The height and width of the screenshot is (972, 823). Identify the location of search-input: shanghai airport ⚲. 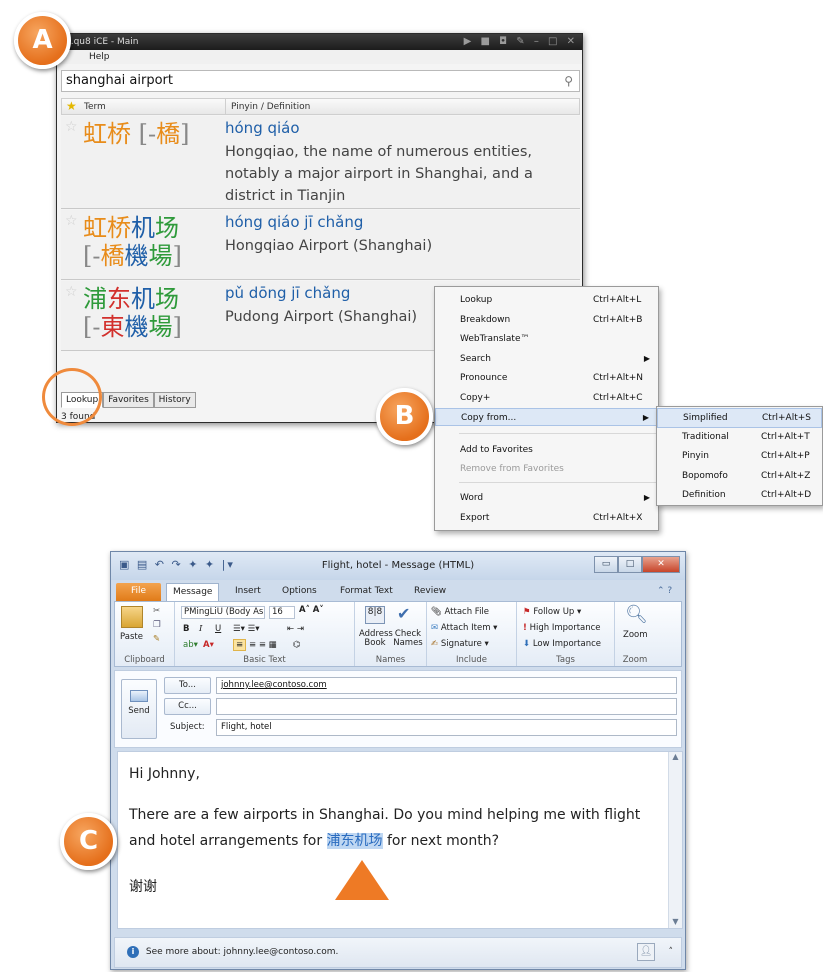
(320, 81).